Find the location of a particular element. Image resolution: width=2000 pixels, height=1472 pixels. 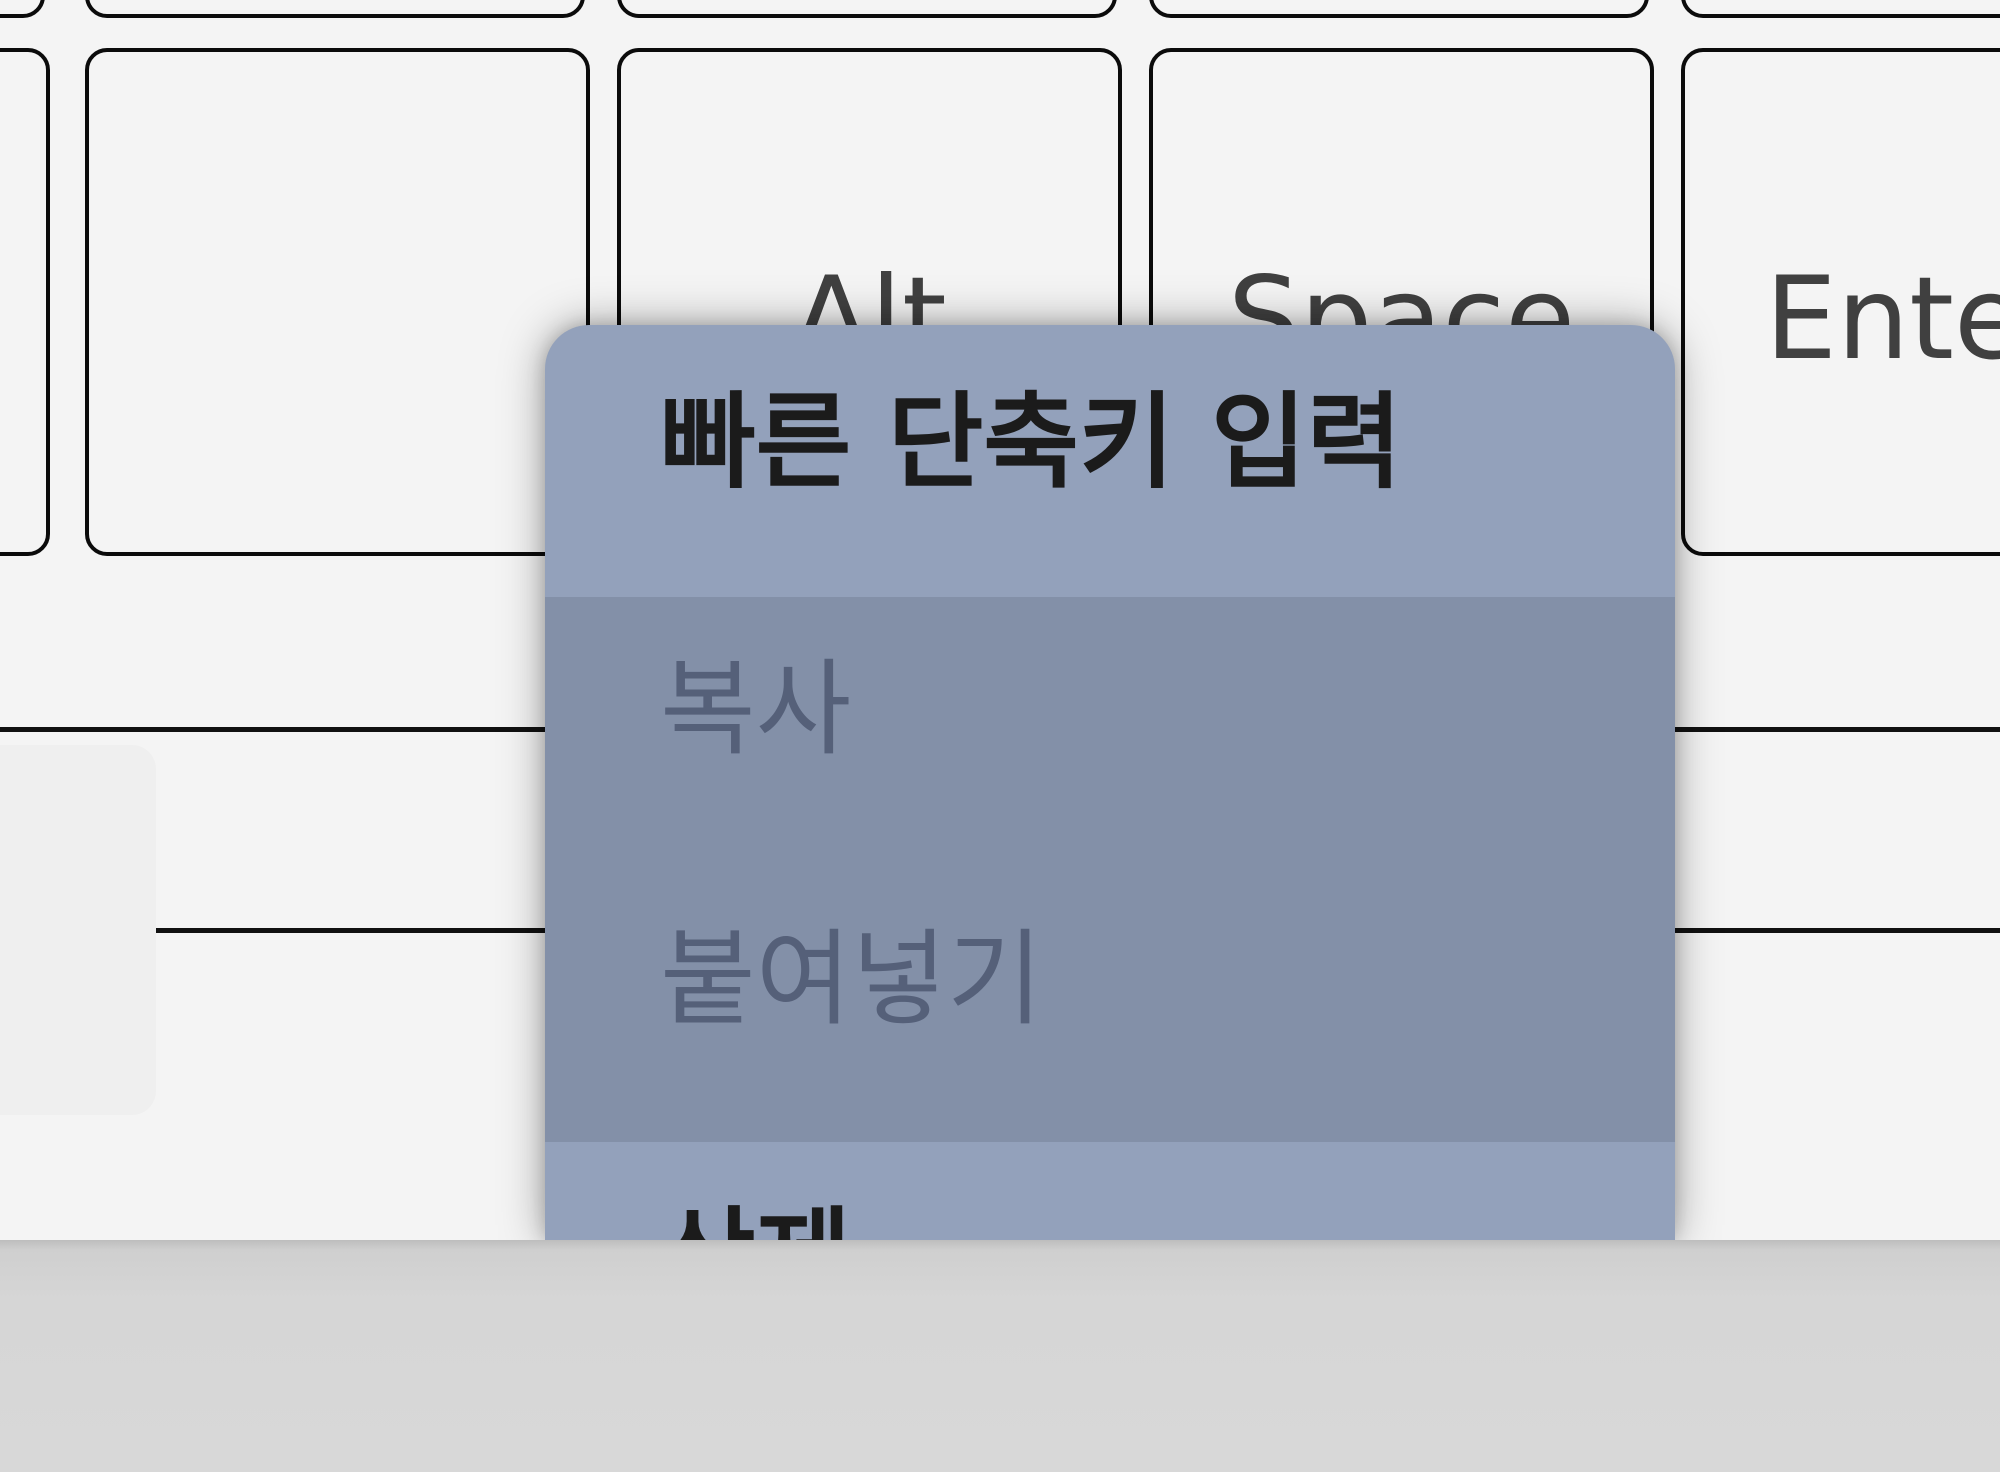

menu-item-paste: 붙여넣기 is located at coordinates (1110, 979).